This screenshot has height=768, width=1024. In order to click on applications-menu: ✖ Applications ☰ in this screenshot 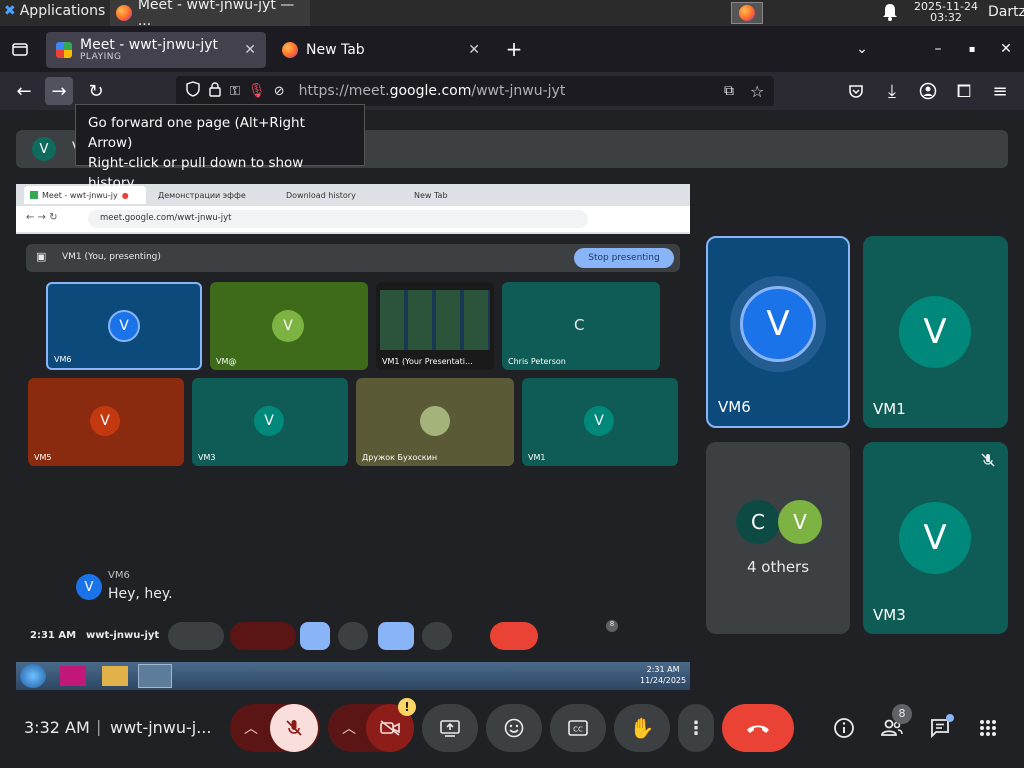, I will do `click(63, 11)`.